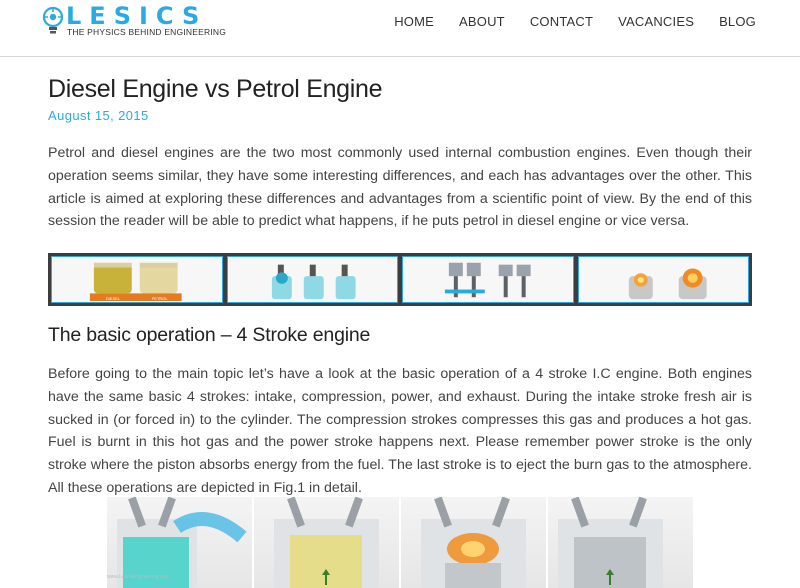 This screenshot has width=800, height=588. What do you see at coordinates (482, 21) in the screenshot?
I see `nav-about: ABOUT` at bounding box center [482, 21].